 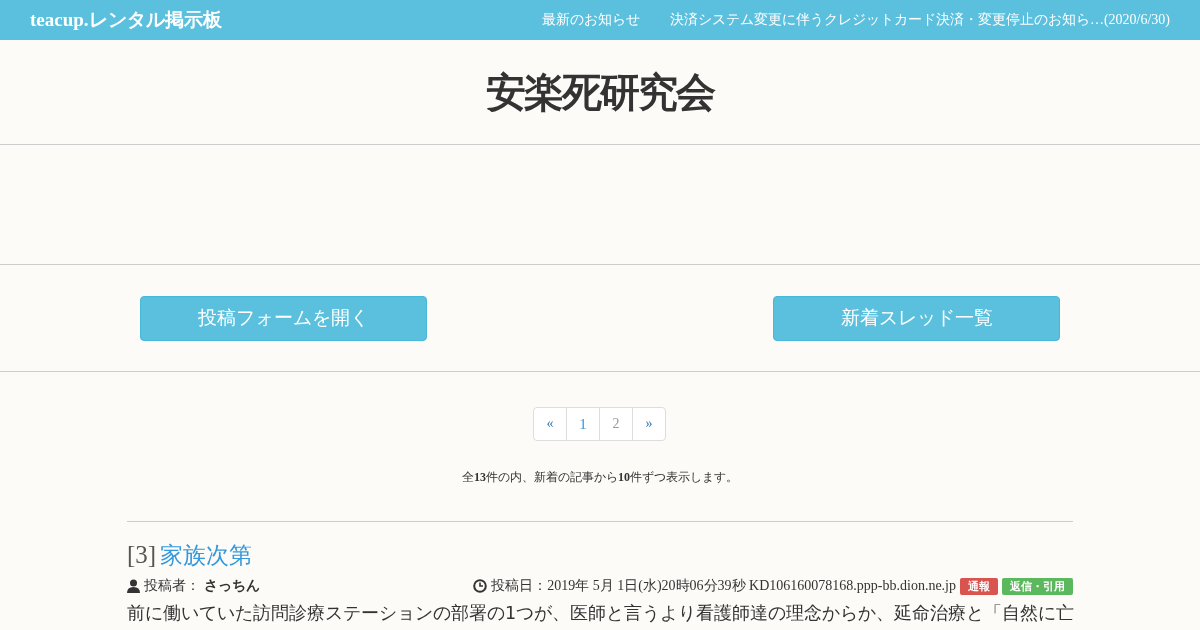 I want to click on board-title: 安楽死研究会, so click(x=600, y=92).